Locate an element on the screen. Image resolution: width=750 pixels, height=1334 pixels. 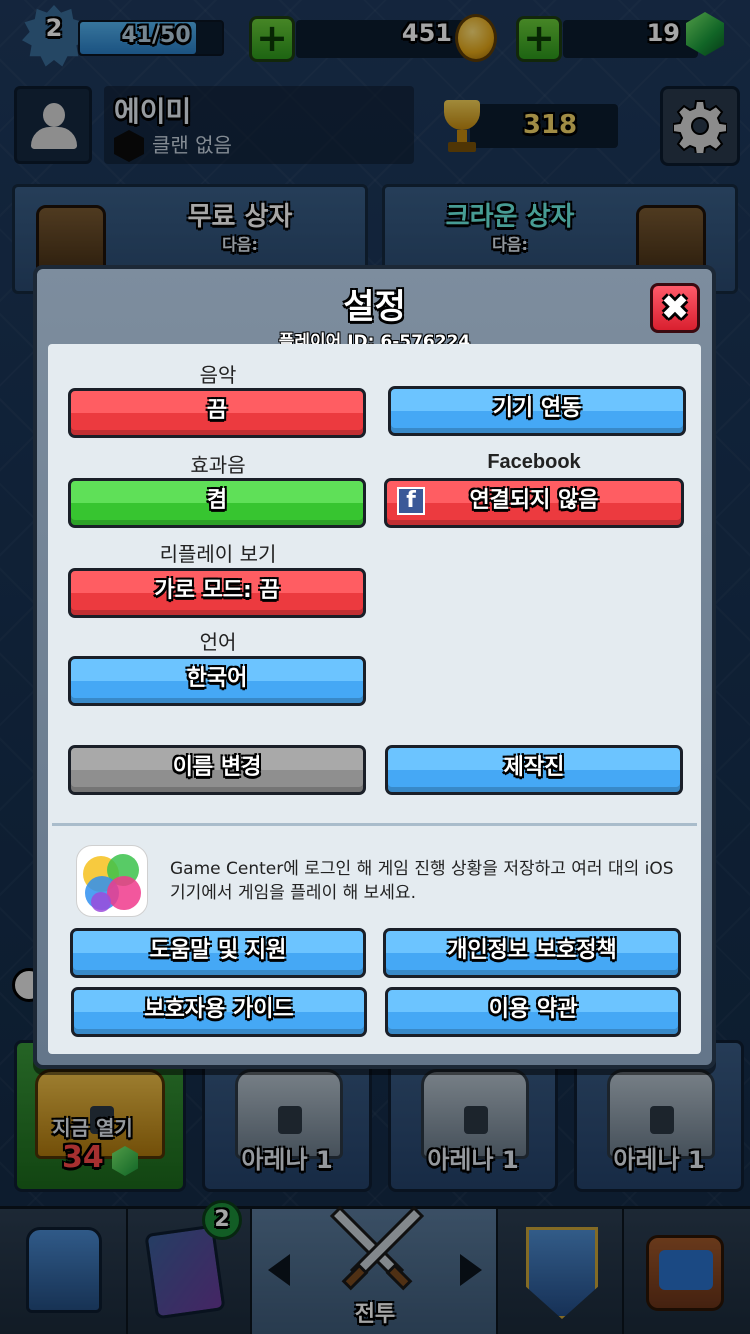
privacy-policy-button: 개인정보 보호정책 is located at coordinates (532, 953).